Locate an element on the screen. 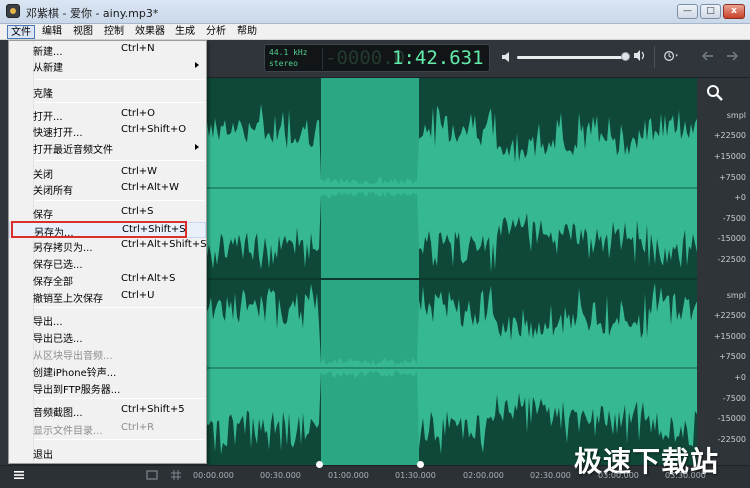  volume-slider-handle is located at coordinates (625, 56).